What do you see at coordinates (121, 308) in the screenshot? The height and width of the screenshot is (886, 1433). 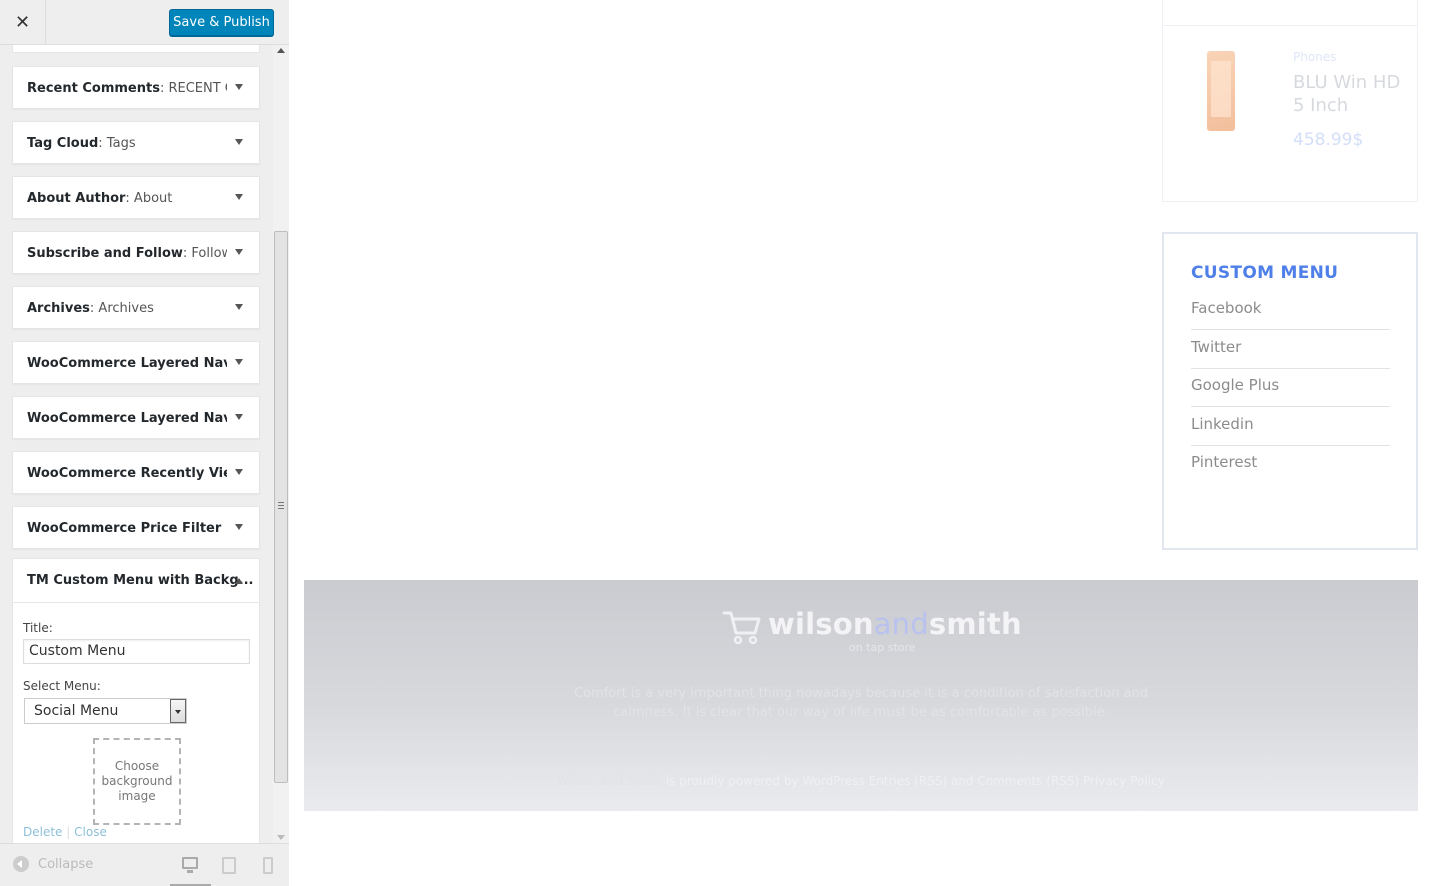 I see `widget-subtitle: : Archives` at bounding box center [121, 308].